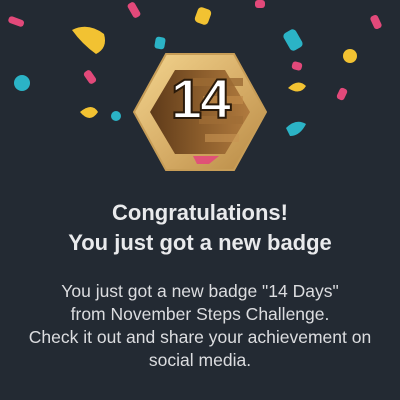 This screenshot has width=400, height=400. Describe the element at coordinates (201, 98) in the screenshot. I see `badge-number: 14` at that location.